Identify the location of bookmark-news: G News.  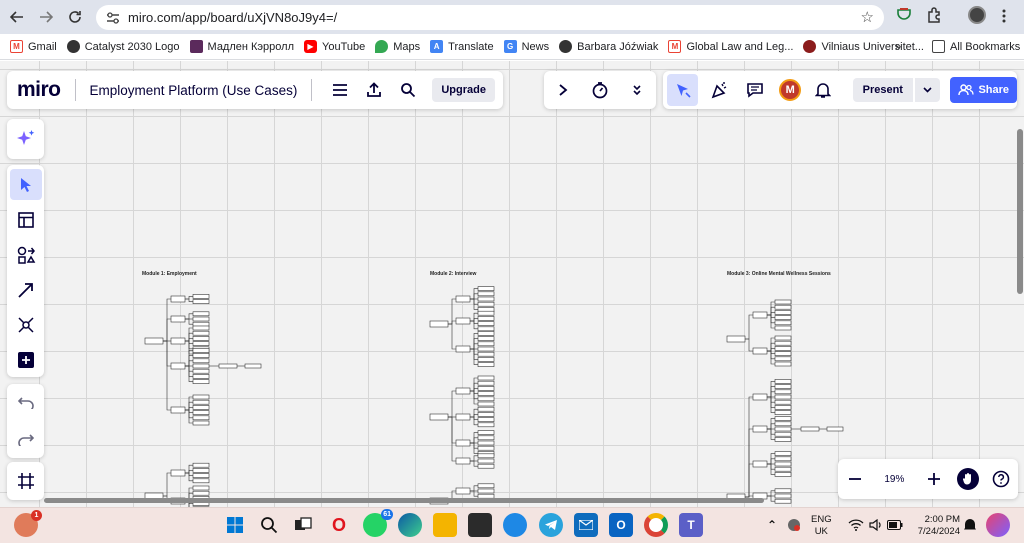
(526, 46).